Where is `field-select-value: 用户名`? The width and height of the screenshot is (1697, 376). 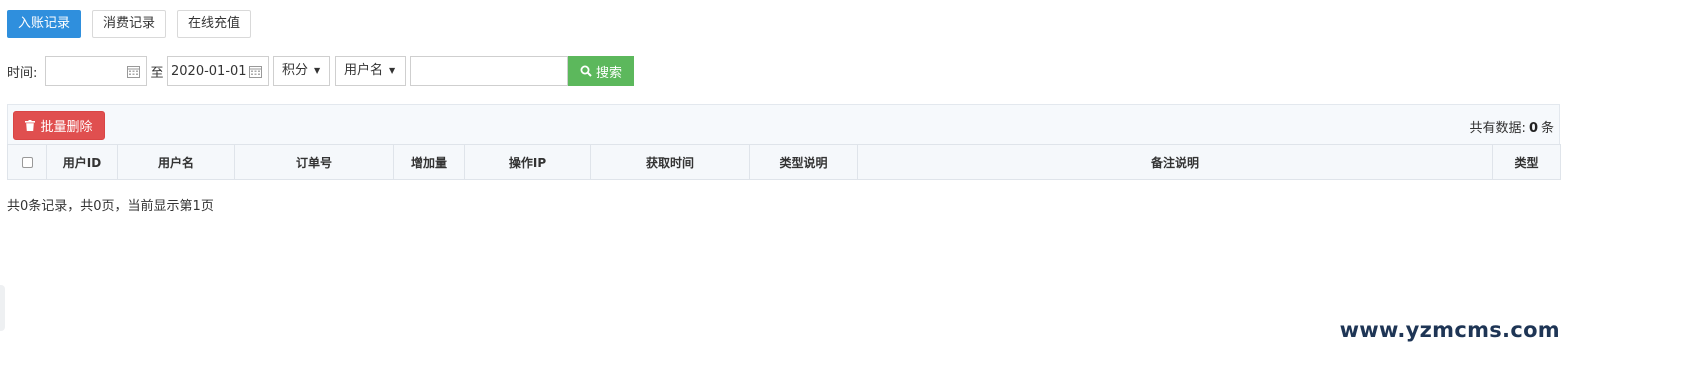
field-select-value: 用户名 is located at coordinates (364, 70).